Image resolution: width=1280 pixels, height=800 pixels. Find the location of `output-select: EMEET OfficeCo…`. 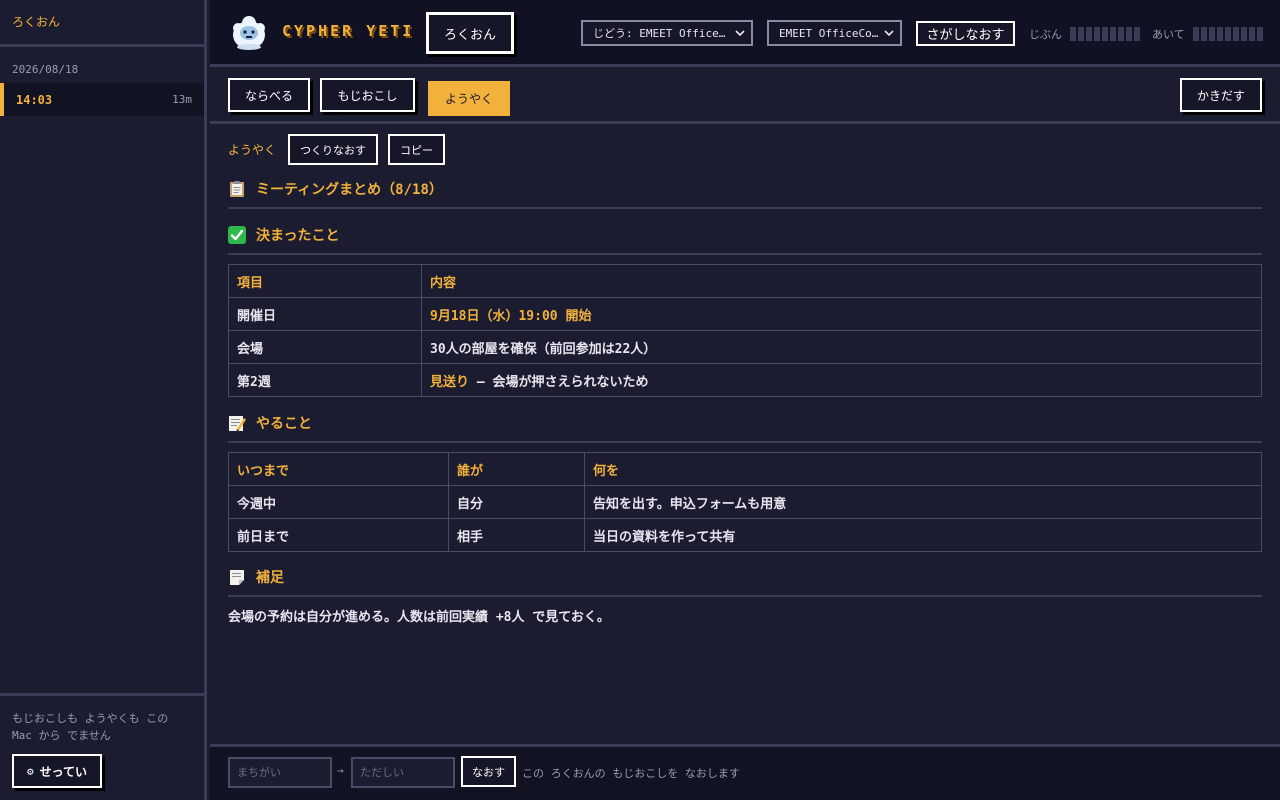

output-select: EMEET OfficeCo… is located at coordinates (834, 33).